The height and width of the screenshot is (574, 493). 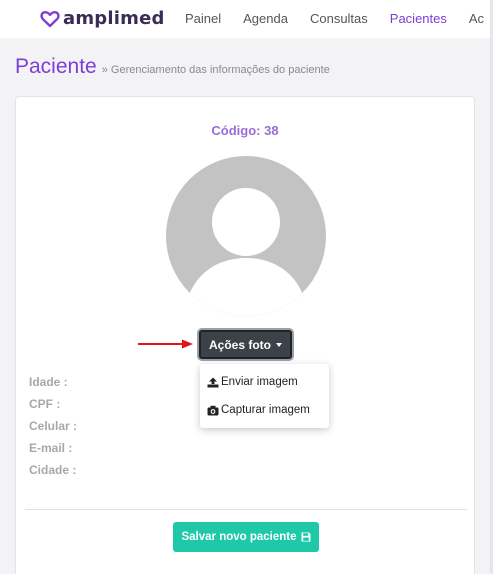 What do you see at coordinates (265, 18) in the screenshot?
I see `nav-item-agenda: Agenda` at bounding box center [265, 18].